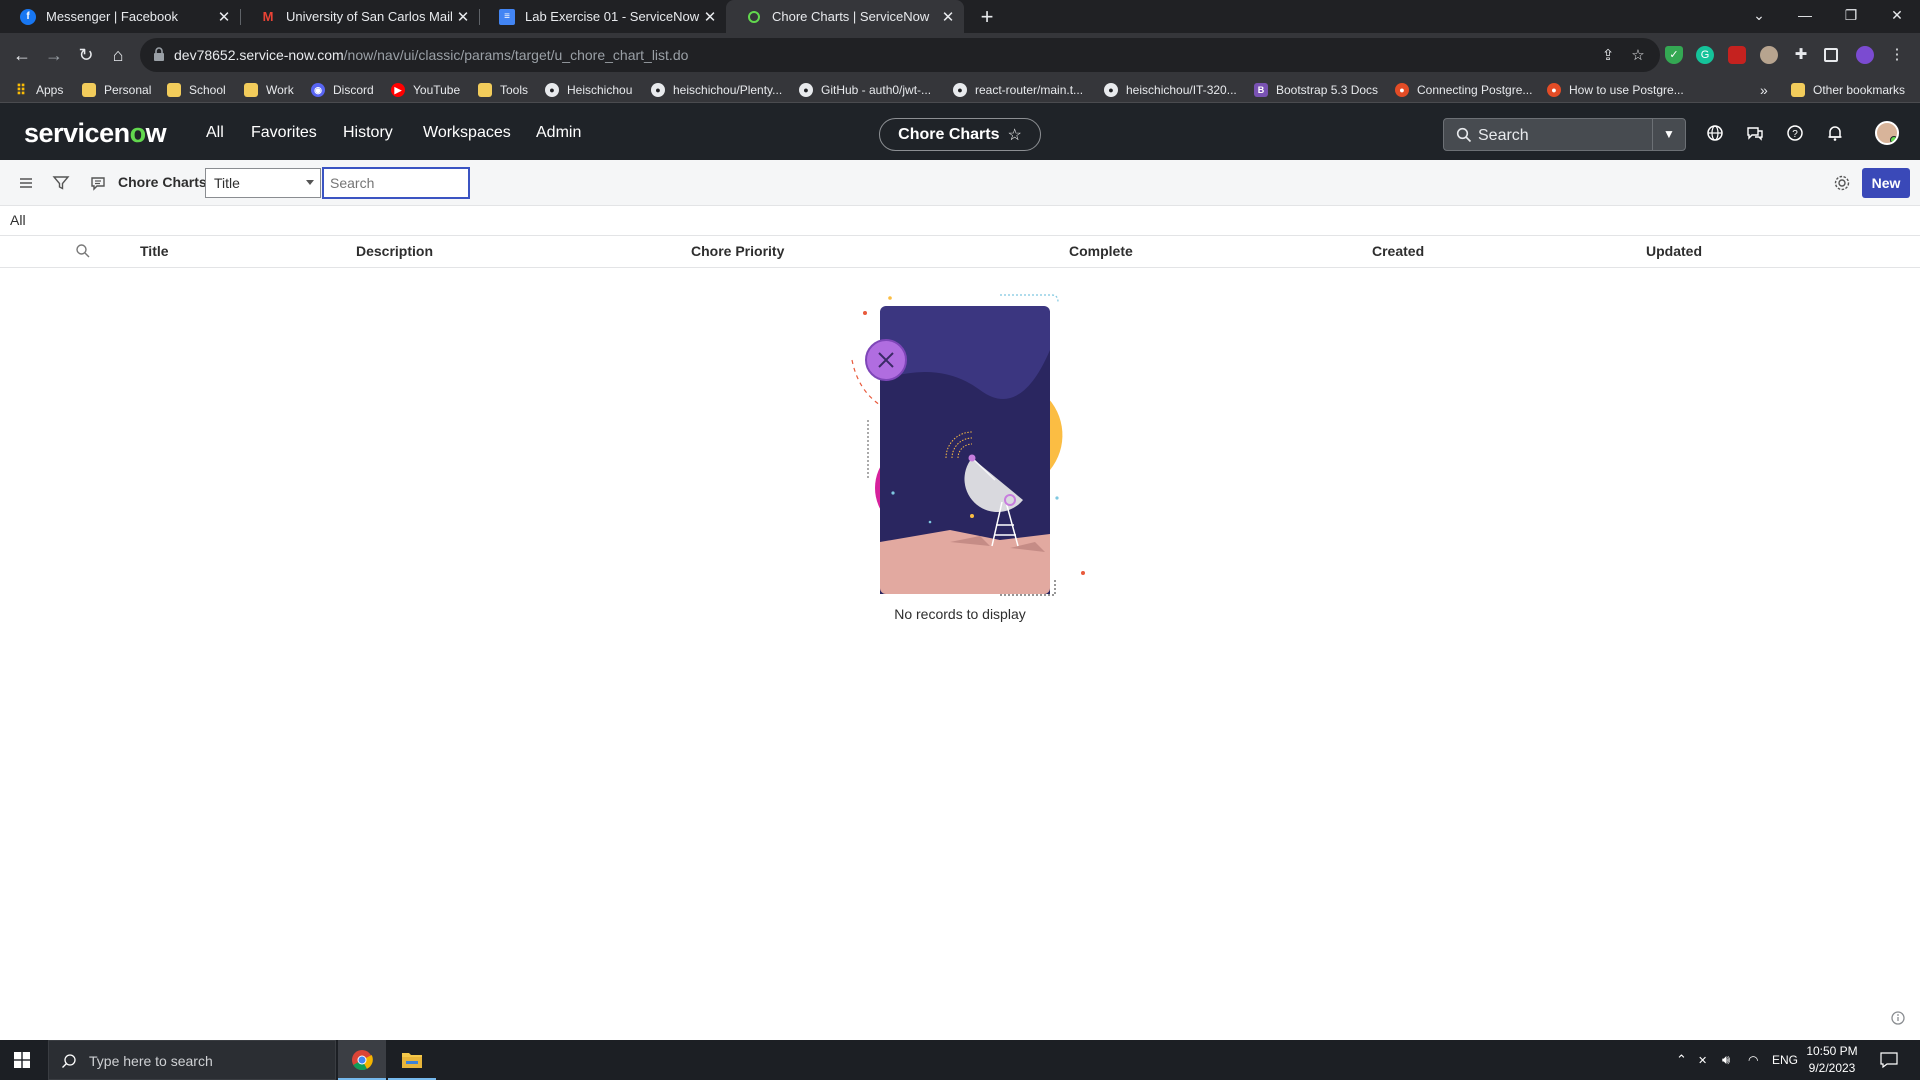 The width and height of the screenshot is (1920, 1080). I want to click on share-icon: ⇪, so click(1608, 56).